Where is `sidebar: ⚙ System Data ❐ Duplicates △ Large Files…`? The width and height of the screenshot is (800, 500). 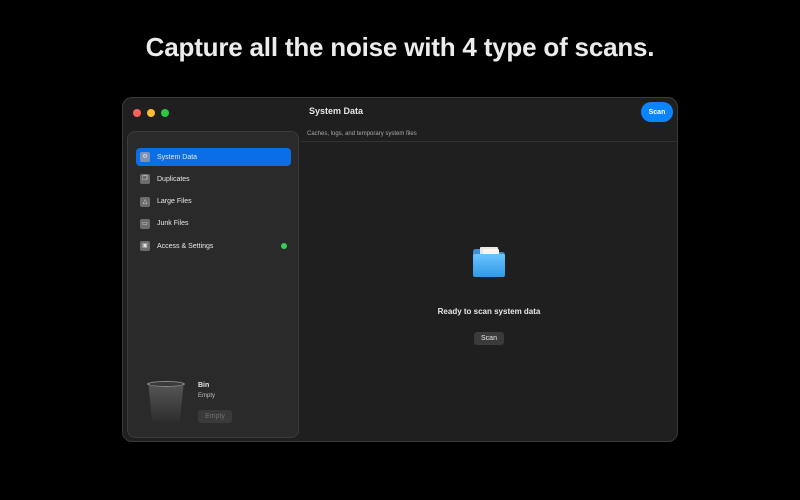
sidebar: ⚙ System Data ❐ Duplicates △ Large Files… is located at coordinates (213, 284).